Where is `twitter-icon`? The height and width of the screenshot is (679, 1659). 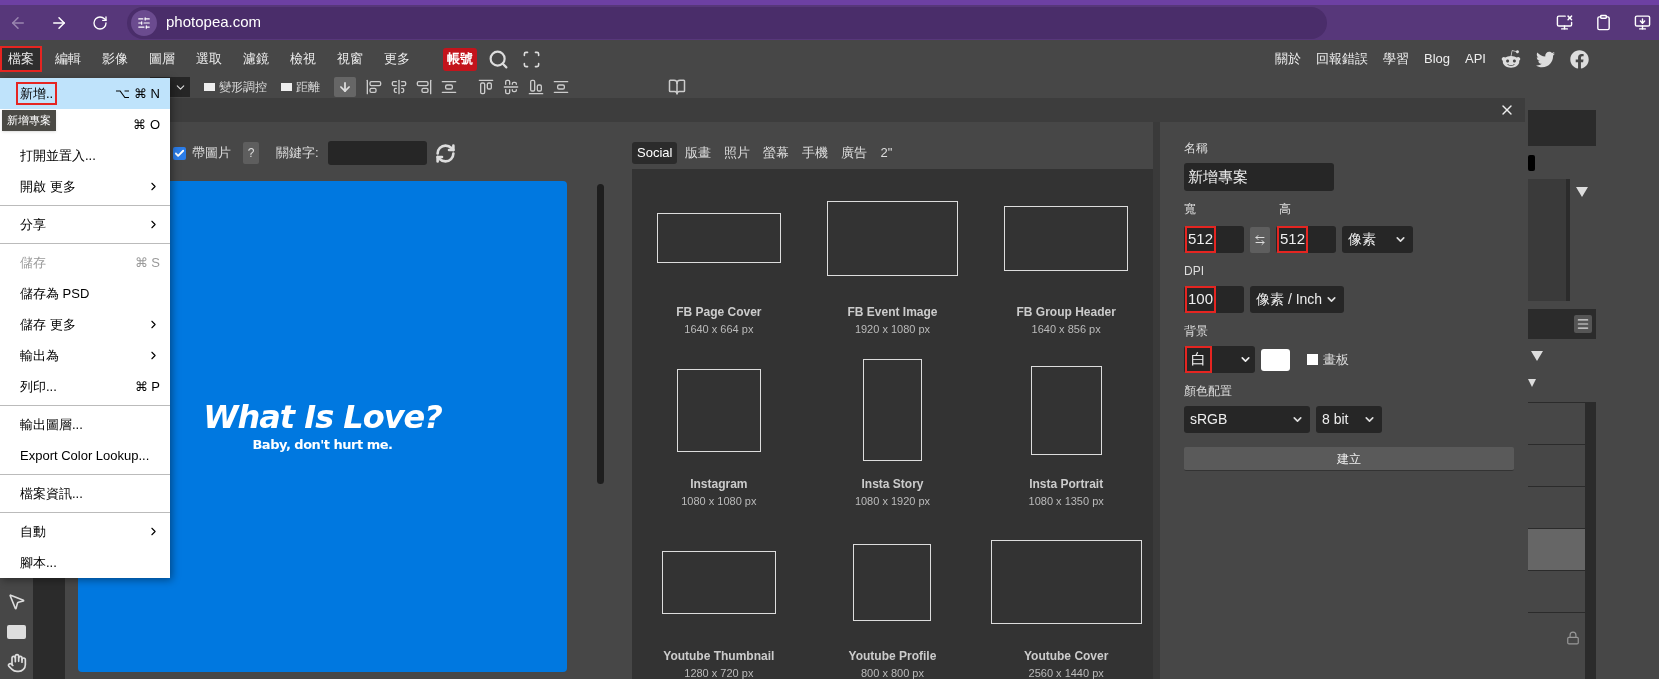 twitter-icon is located at coordinates (1545, 59).